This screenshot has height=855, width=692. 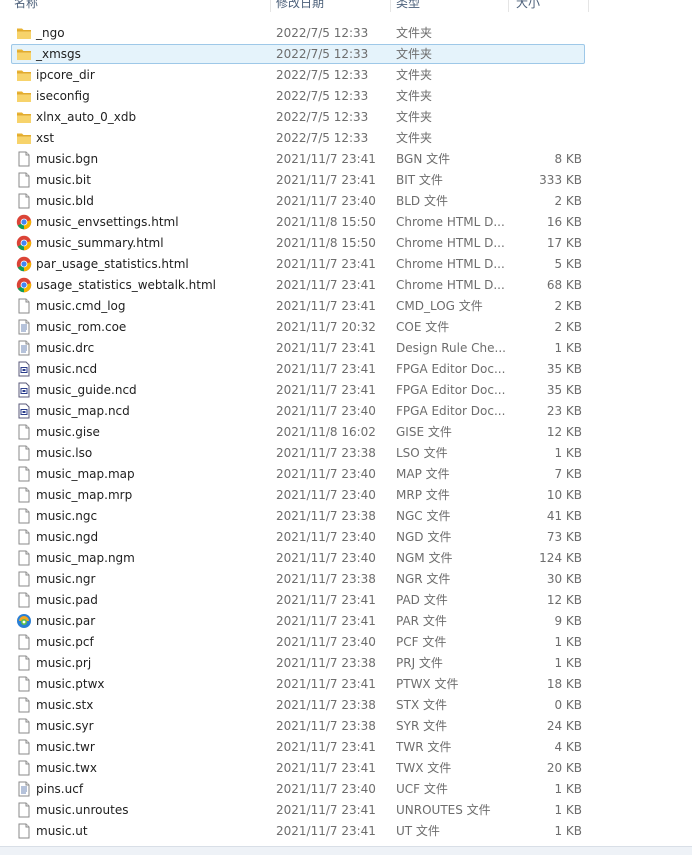 What do you see at coordinates (346, 537) in the screenshot?
I see `file-row: music.ngd 2021/11/7 23:40 NGD 文件 73 KB` at bounding box center [346, 537].